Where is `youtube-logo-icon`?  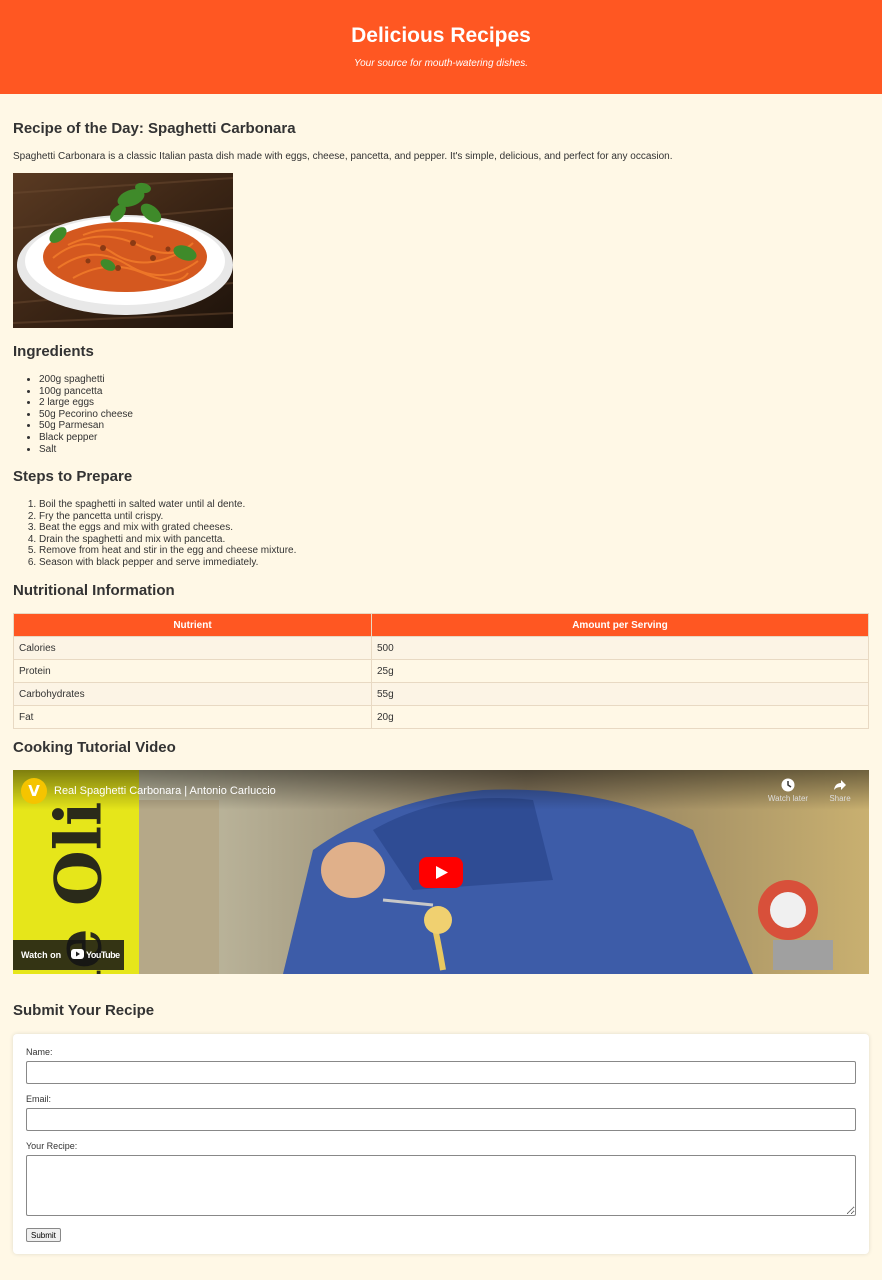 youtube-logo-icon is located at coordinates (77, 954).